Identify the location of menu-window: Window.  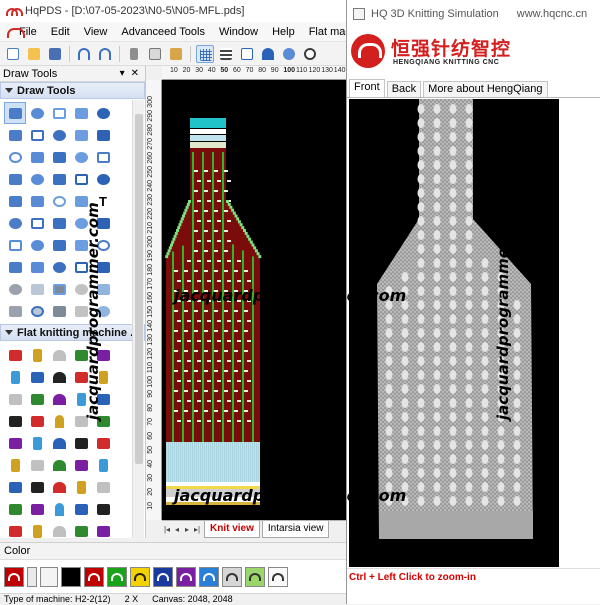
(238, 32).